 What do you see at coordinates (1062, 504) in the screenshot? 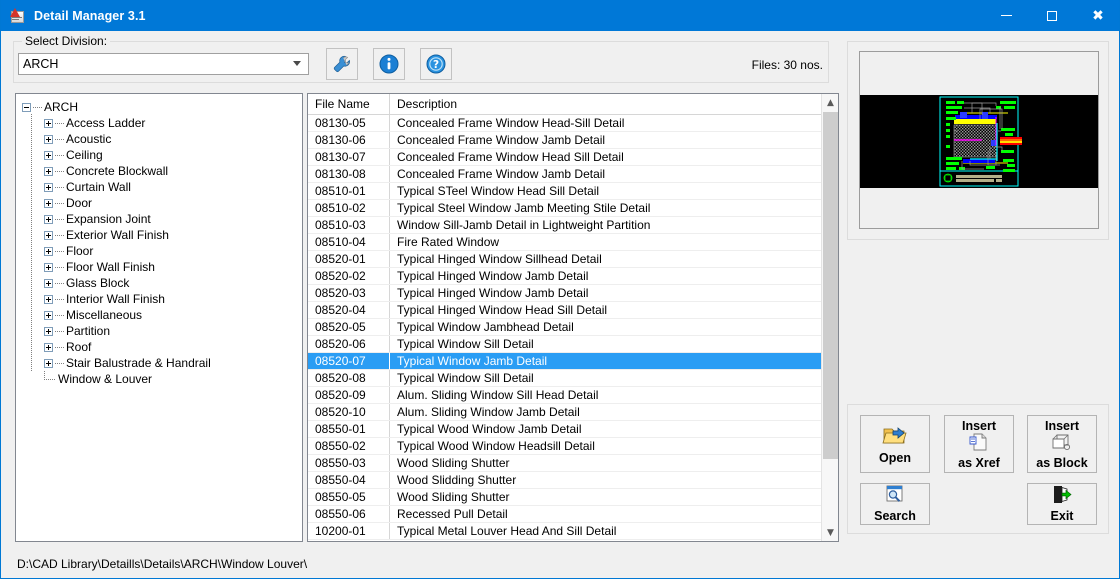
I see `exit-button: Exit` at bounding box center [1062, 504].